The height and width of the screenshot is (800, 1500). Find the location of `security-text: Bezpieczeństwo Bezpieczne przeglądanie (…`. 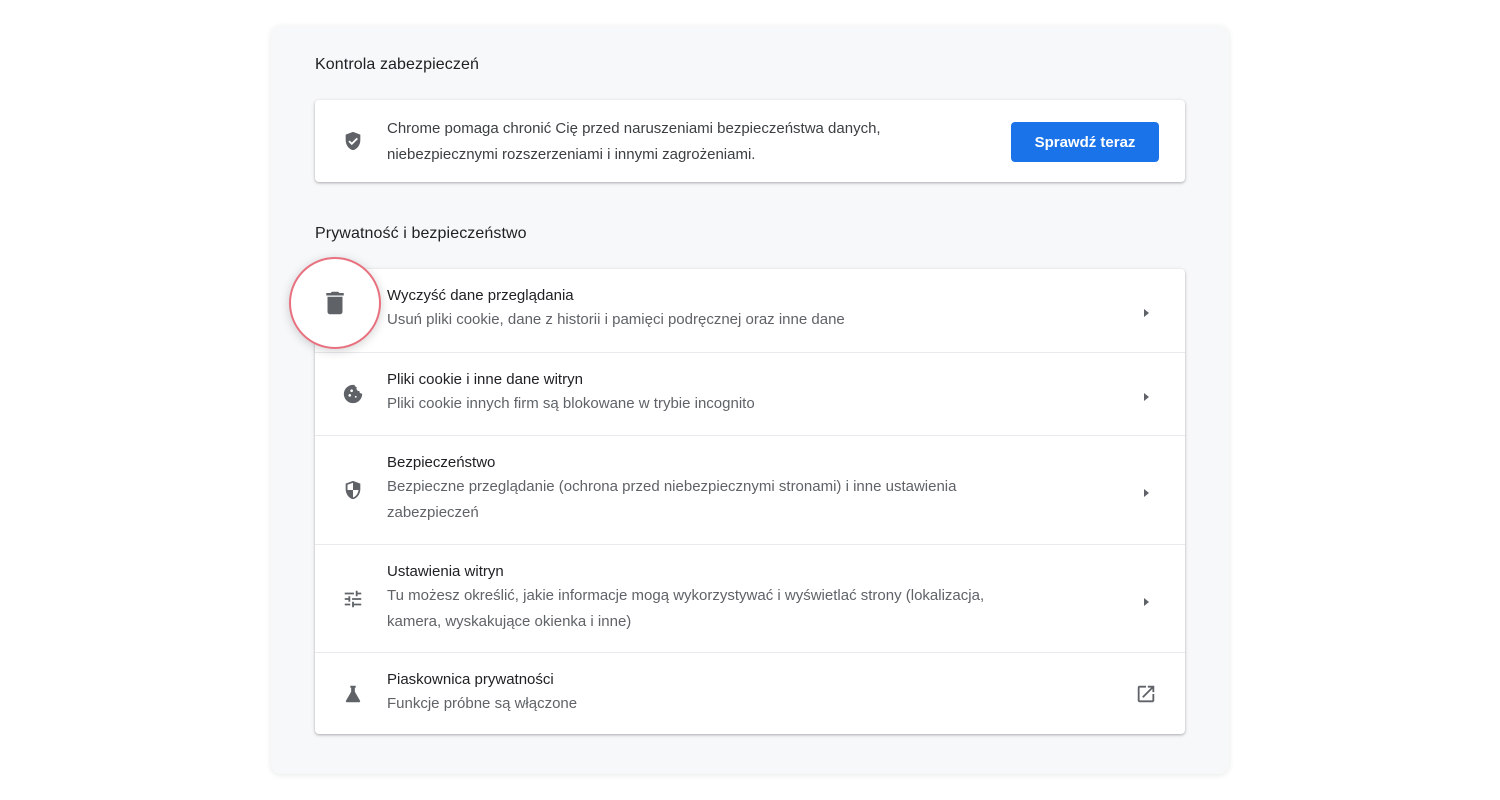

security-text: Bezpieczeństwo Bezpieczne przeglądanie (… is located at coordinates (731, 489).